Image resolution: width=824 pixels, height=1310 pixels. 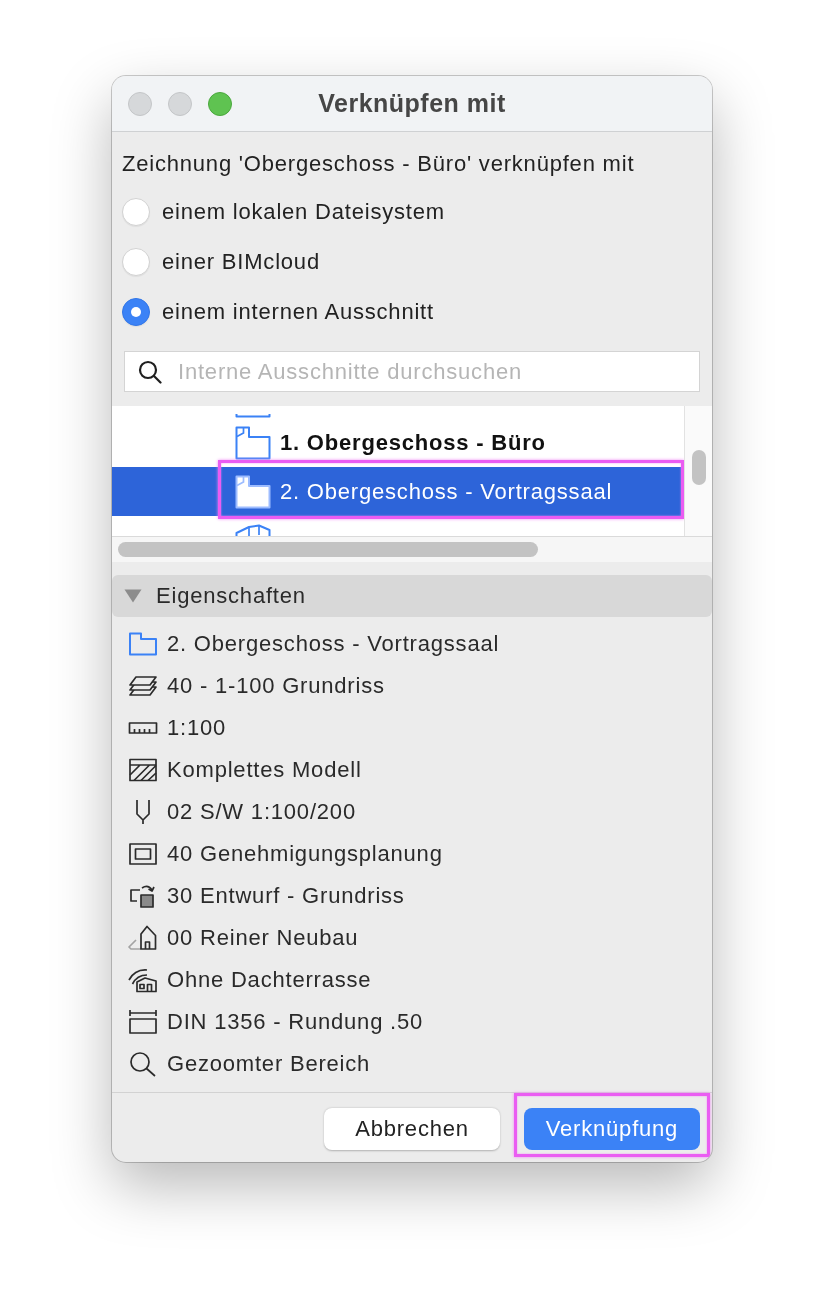 What do you see at coordinates (379, 164) in the screenshot?
I see `prompt-text: Zeichnung 'Obergeschoss - Büro' verknüpfen mit` at bounding box center [379, 164].